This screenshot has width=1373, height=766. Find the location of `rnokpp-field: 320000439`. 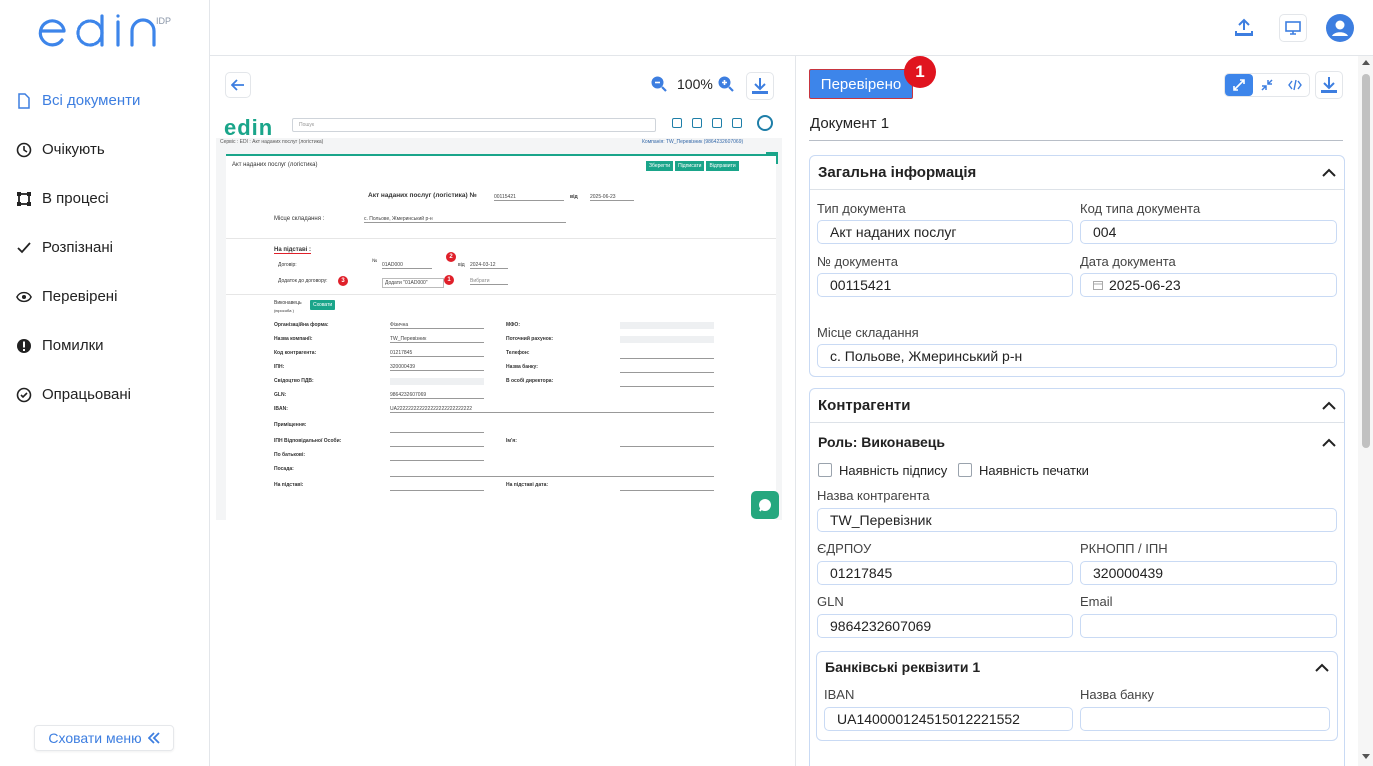

rnokpp-field: 320000439 is located at coordinates (1208, 573).